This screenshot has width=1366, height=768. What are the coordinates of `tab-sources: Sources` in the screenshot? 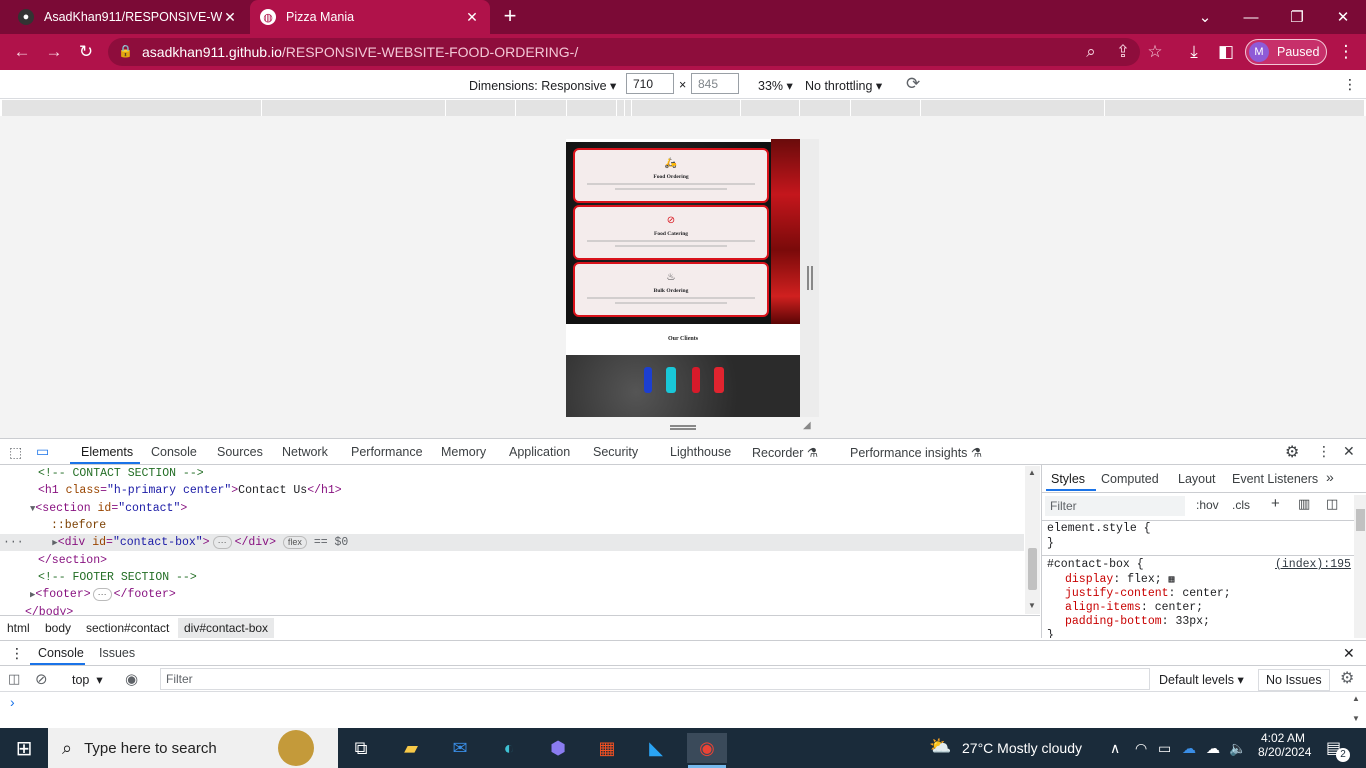 It's located at (240, 452).